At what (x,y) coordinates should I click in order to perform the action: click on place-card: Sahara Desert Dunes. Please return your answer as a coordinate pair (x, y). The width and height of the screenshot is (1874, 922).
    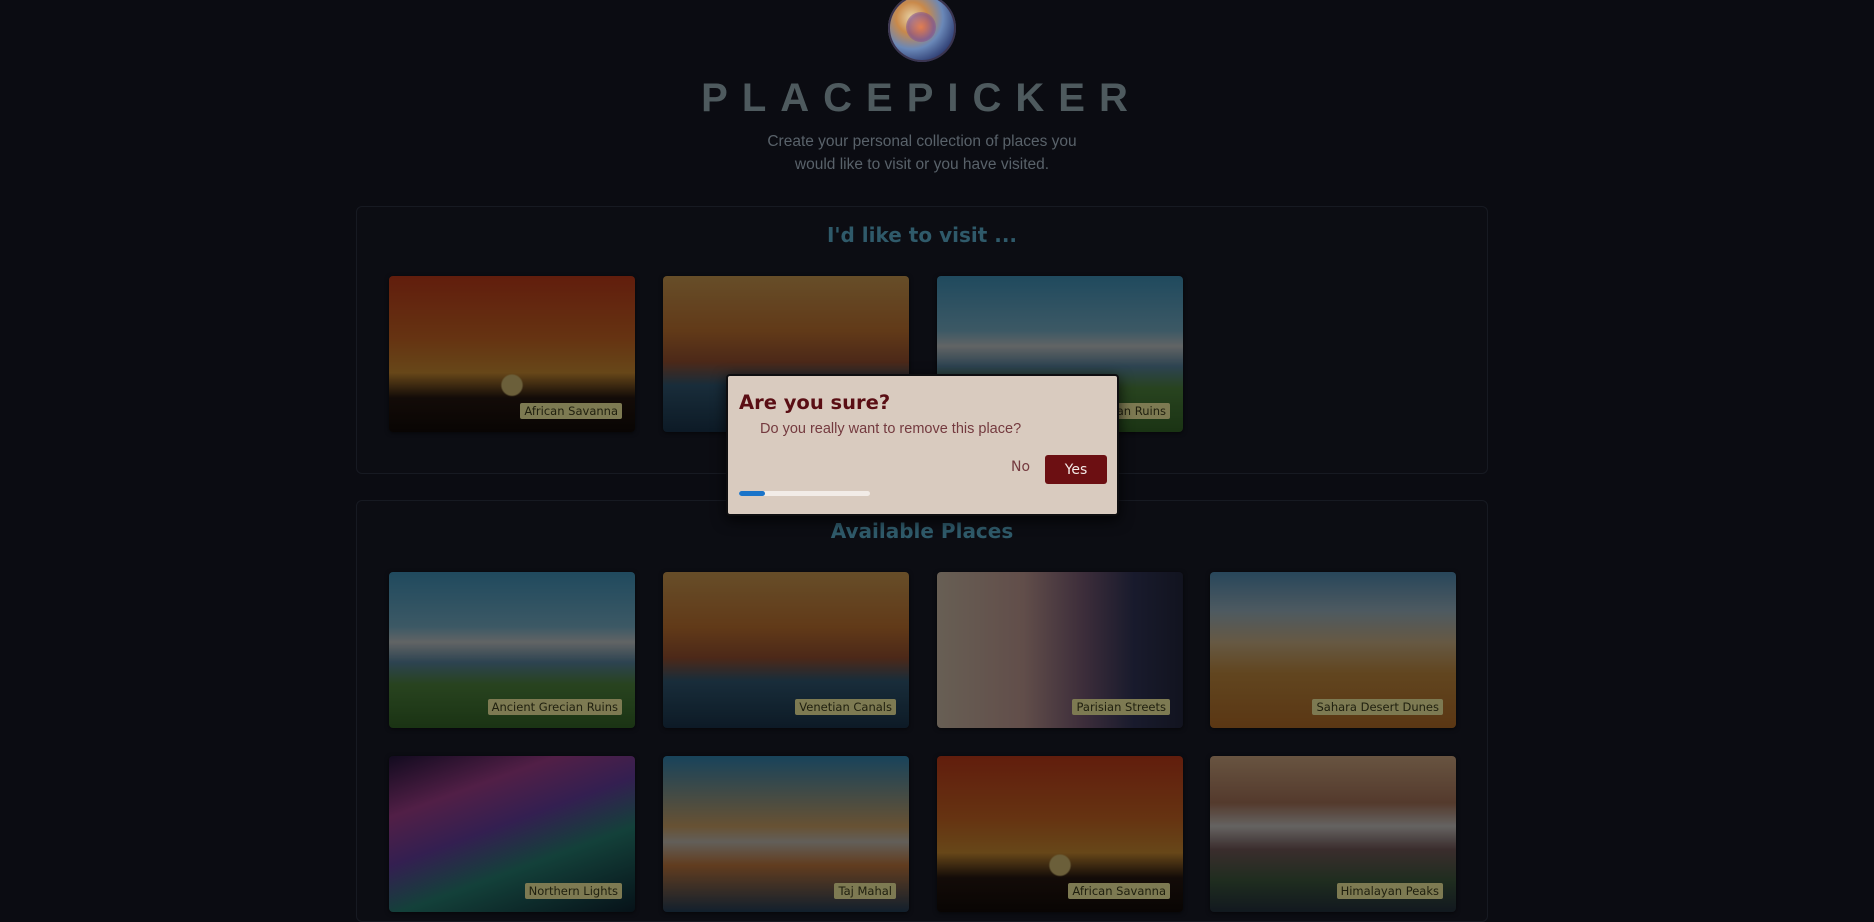
    Looking at the image, I should click on (1333, 650).